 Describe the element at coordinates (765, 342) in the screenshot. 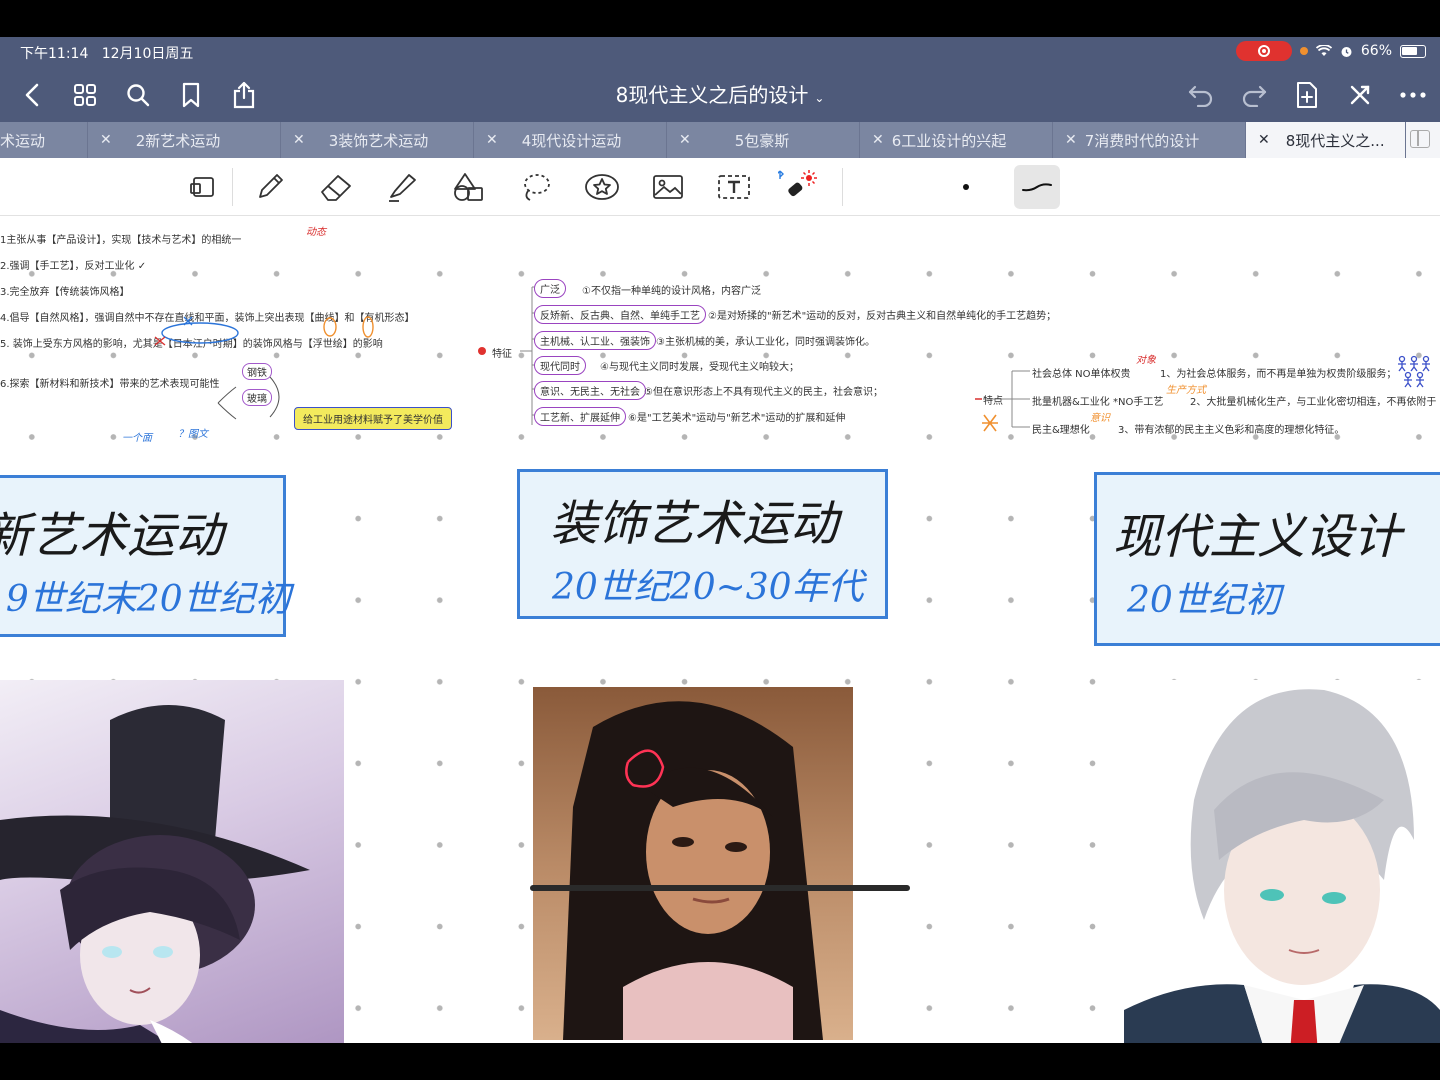

I see `mindmap-desc: ③主张机械的美，承认工业化，同时强调装饰化。` at that location.